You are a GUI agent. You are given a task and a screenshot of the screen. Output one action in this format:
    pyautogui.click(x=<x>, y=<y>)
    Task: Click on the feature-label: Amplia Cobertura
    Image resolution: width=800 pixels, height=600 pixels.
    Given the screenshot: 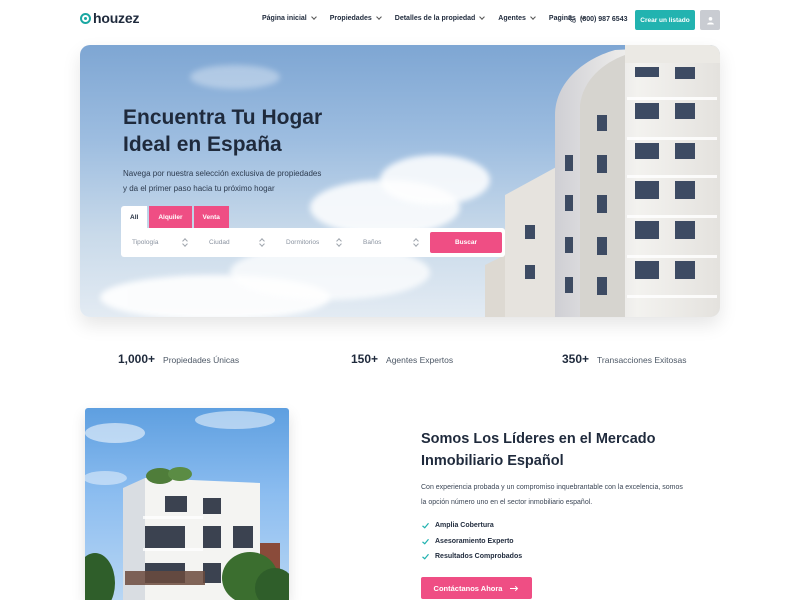 What is the action you would take?
    pyautogui.click(x=464, y=526)
    